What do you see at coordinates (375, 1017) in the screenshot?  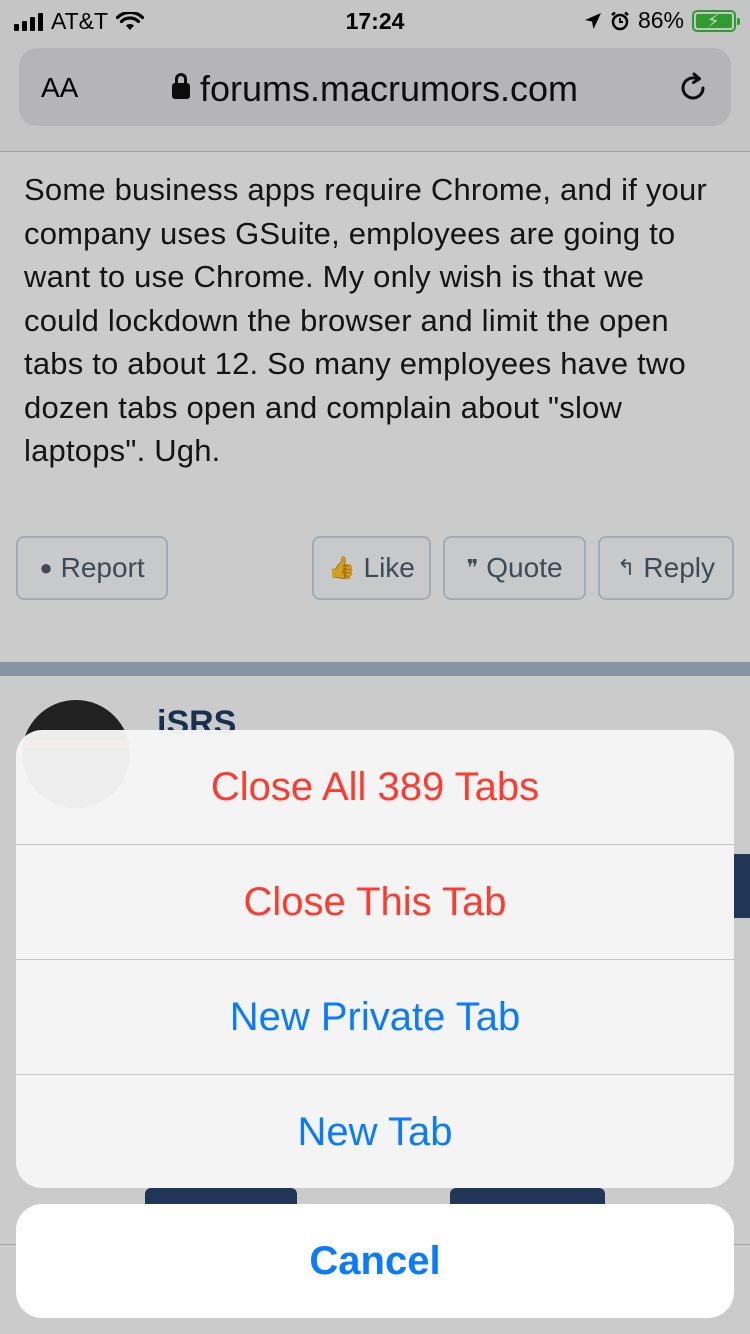 I see `new-private-tab-button: New Private Tab` at bounding box center [375, 1017].